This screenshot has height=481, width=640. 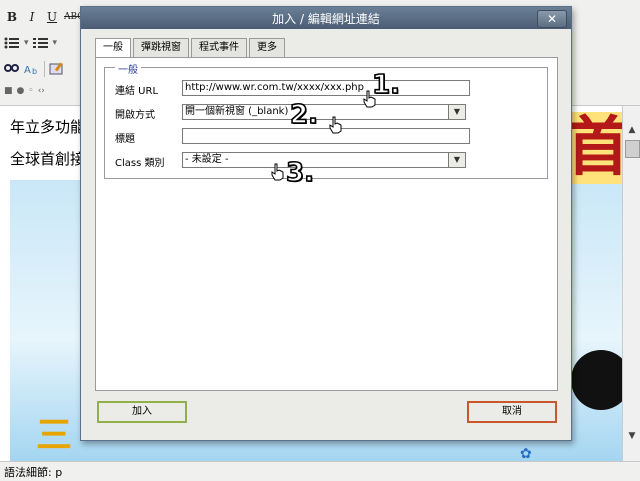 What do you see at coordinates (34, 71) in the screenshot?
I see `svg-text: b` at bounding box center [34, 71].